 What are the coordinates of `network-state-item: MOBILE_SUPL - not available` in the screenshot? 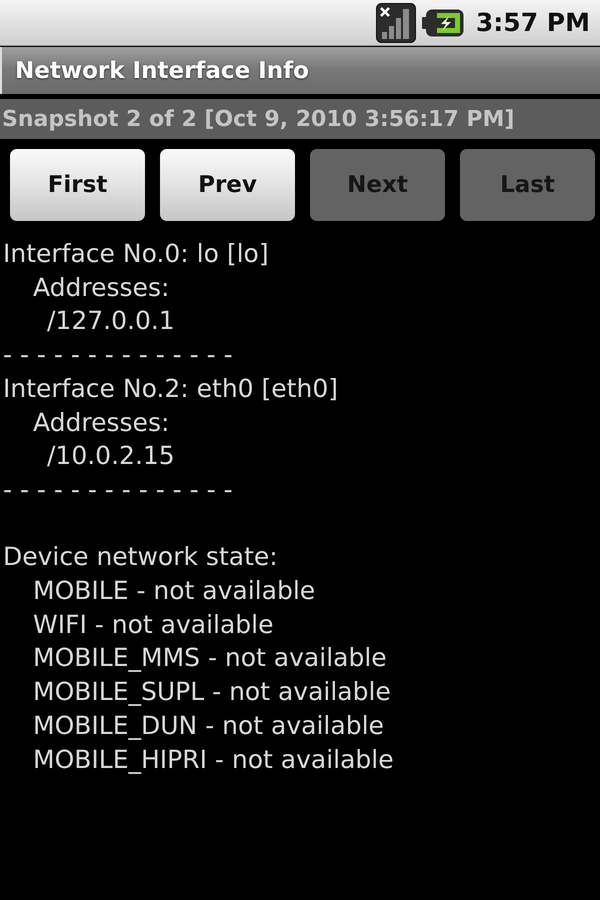 It's located at (212, 692).